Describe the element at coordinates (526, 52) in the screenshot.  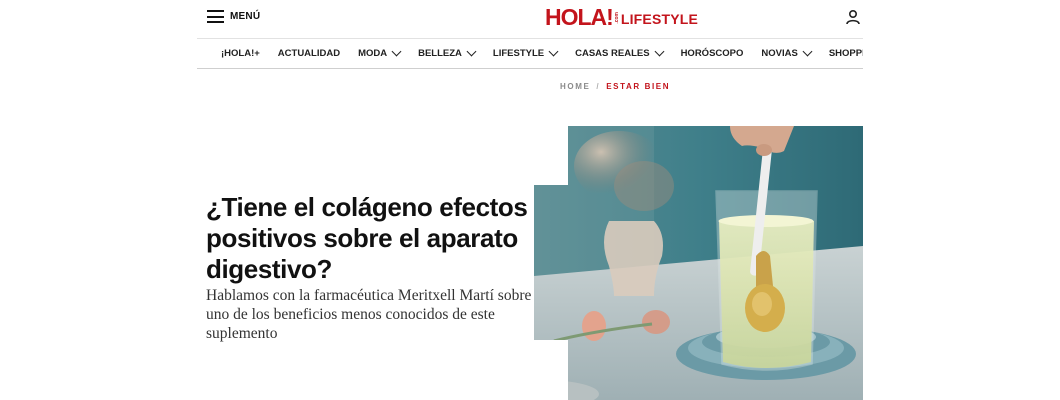
I see `nav-item-lifestyle: LIFESTYLE` at that location.